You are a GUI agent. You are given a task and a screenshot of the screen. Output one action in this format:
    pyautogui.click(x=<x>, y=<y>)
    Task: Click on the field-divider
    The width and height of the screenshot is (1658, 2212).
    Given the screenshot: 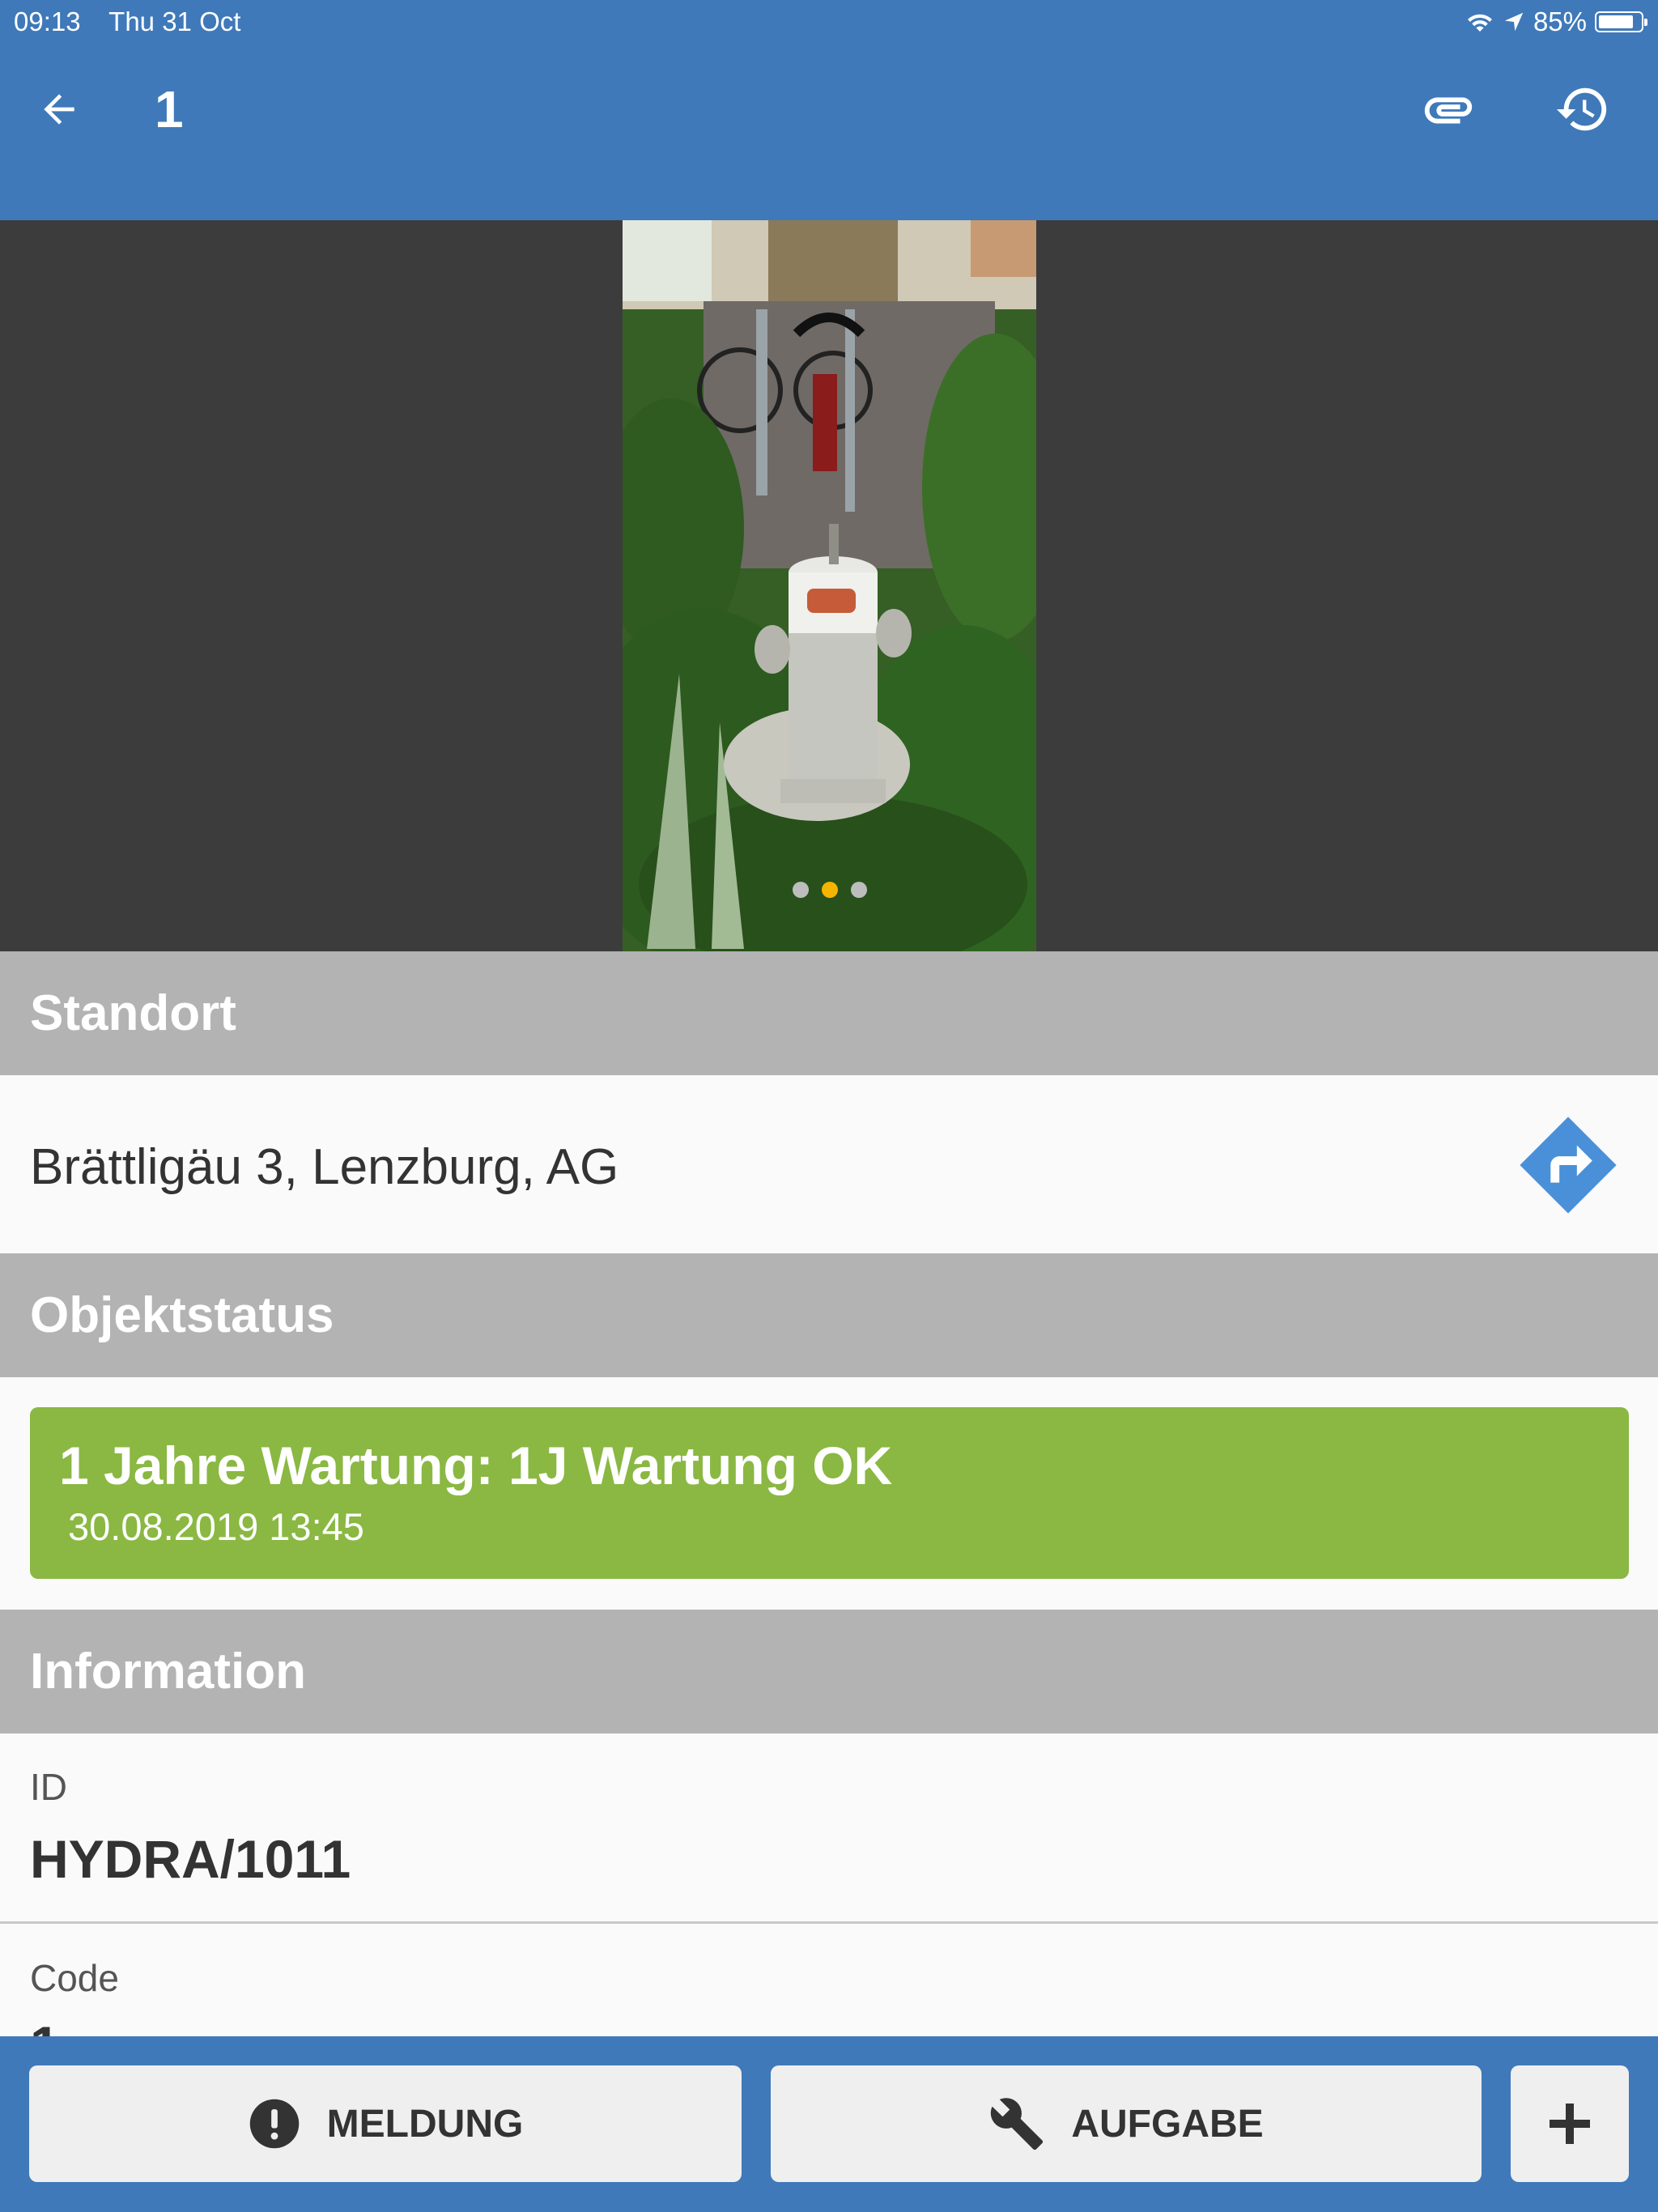 What is the action you would take?
    pyautogui.click(x=829, y=1923)
    